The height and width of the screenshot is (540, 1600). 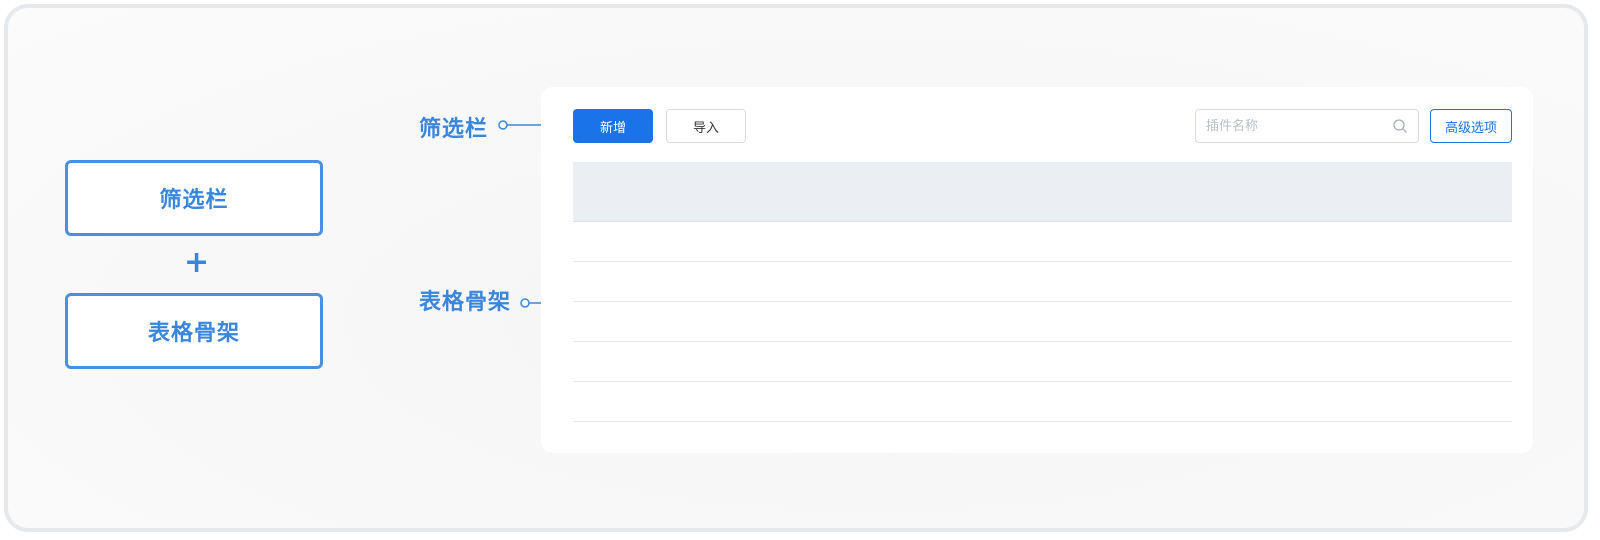 What do you see at coordinates (706, 126) in the screenshot?
I see `import-button: 导入` at bounding box center [706, 126].